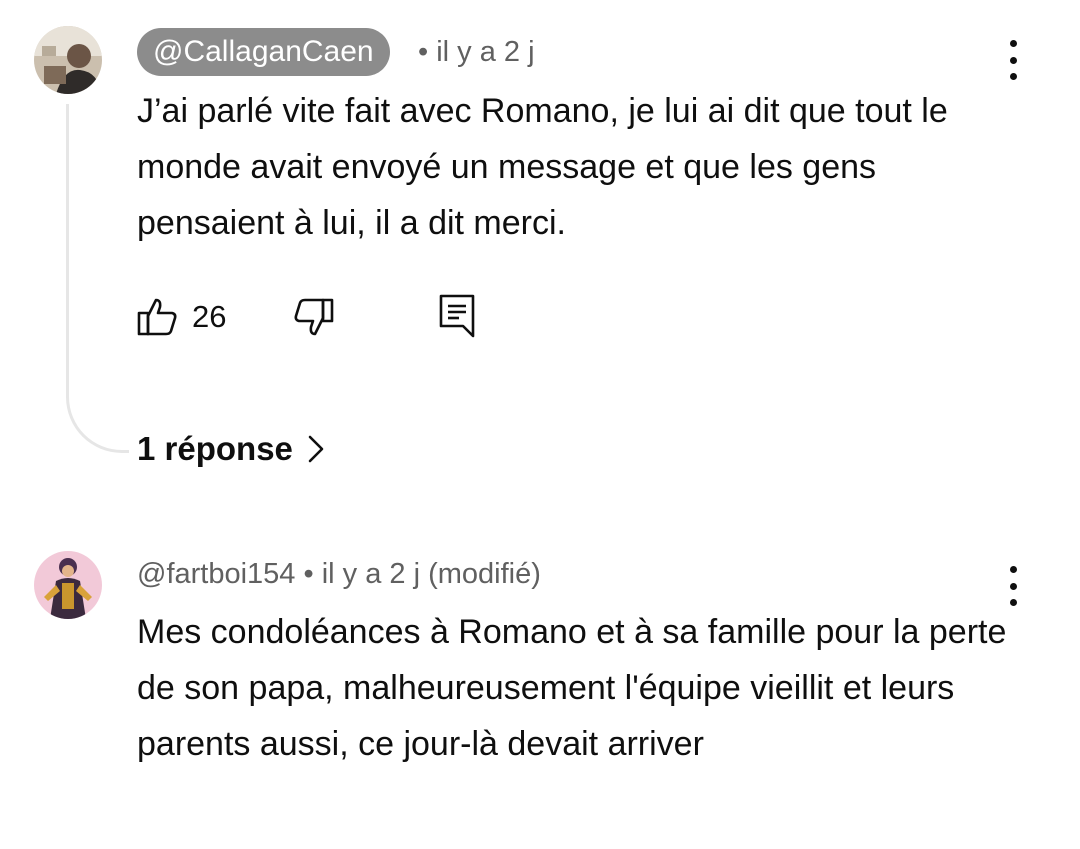 Image resolution: width=1080 pixels, height=849 pixels. What do you see at coordinates (263, 52) in the screenshot?
I see `author-handle: @CallaganCaen` at bounding box center [263, 52].